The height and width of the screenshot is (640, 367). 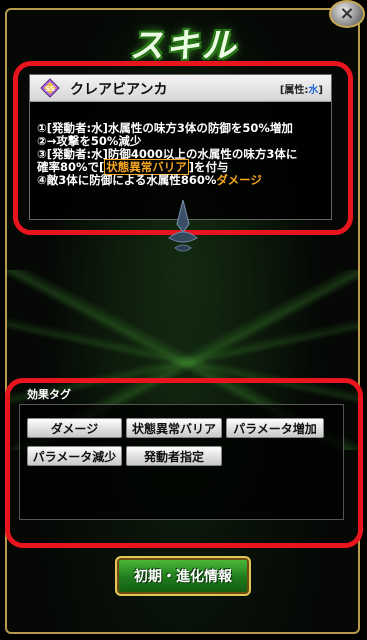 What do you see at coordinates (183, 46) in the screenshot?
I see `screen-title: スキル` at bounding box center [183, 46].